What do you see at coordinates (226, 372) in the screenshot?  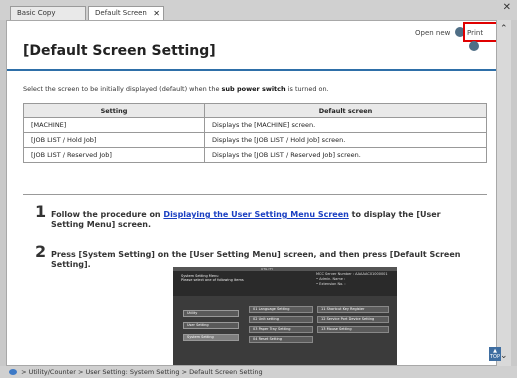 I see `breadcrumb-item: Default Screen Setting` at bounding box center [226, 372].